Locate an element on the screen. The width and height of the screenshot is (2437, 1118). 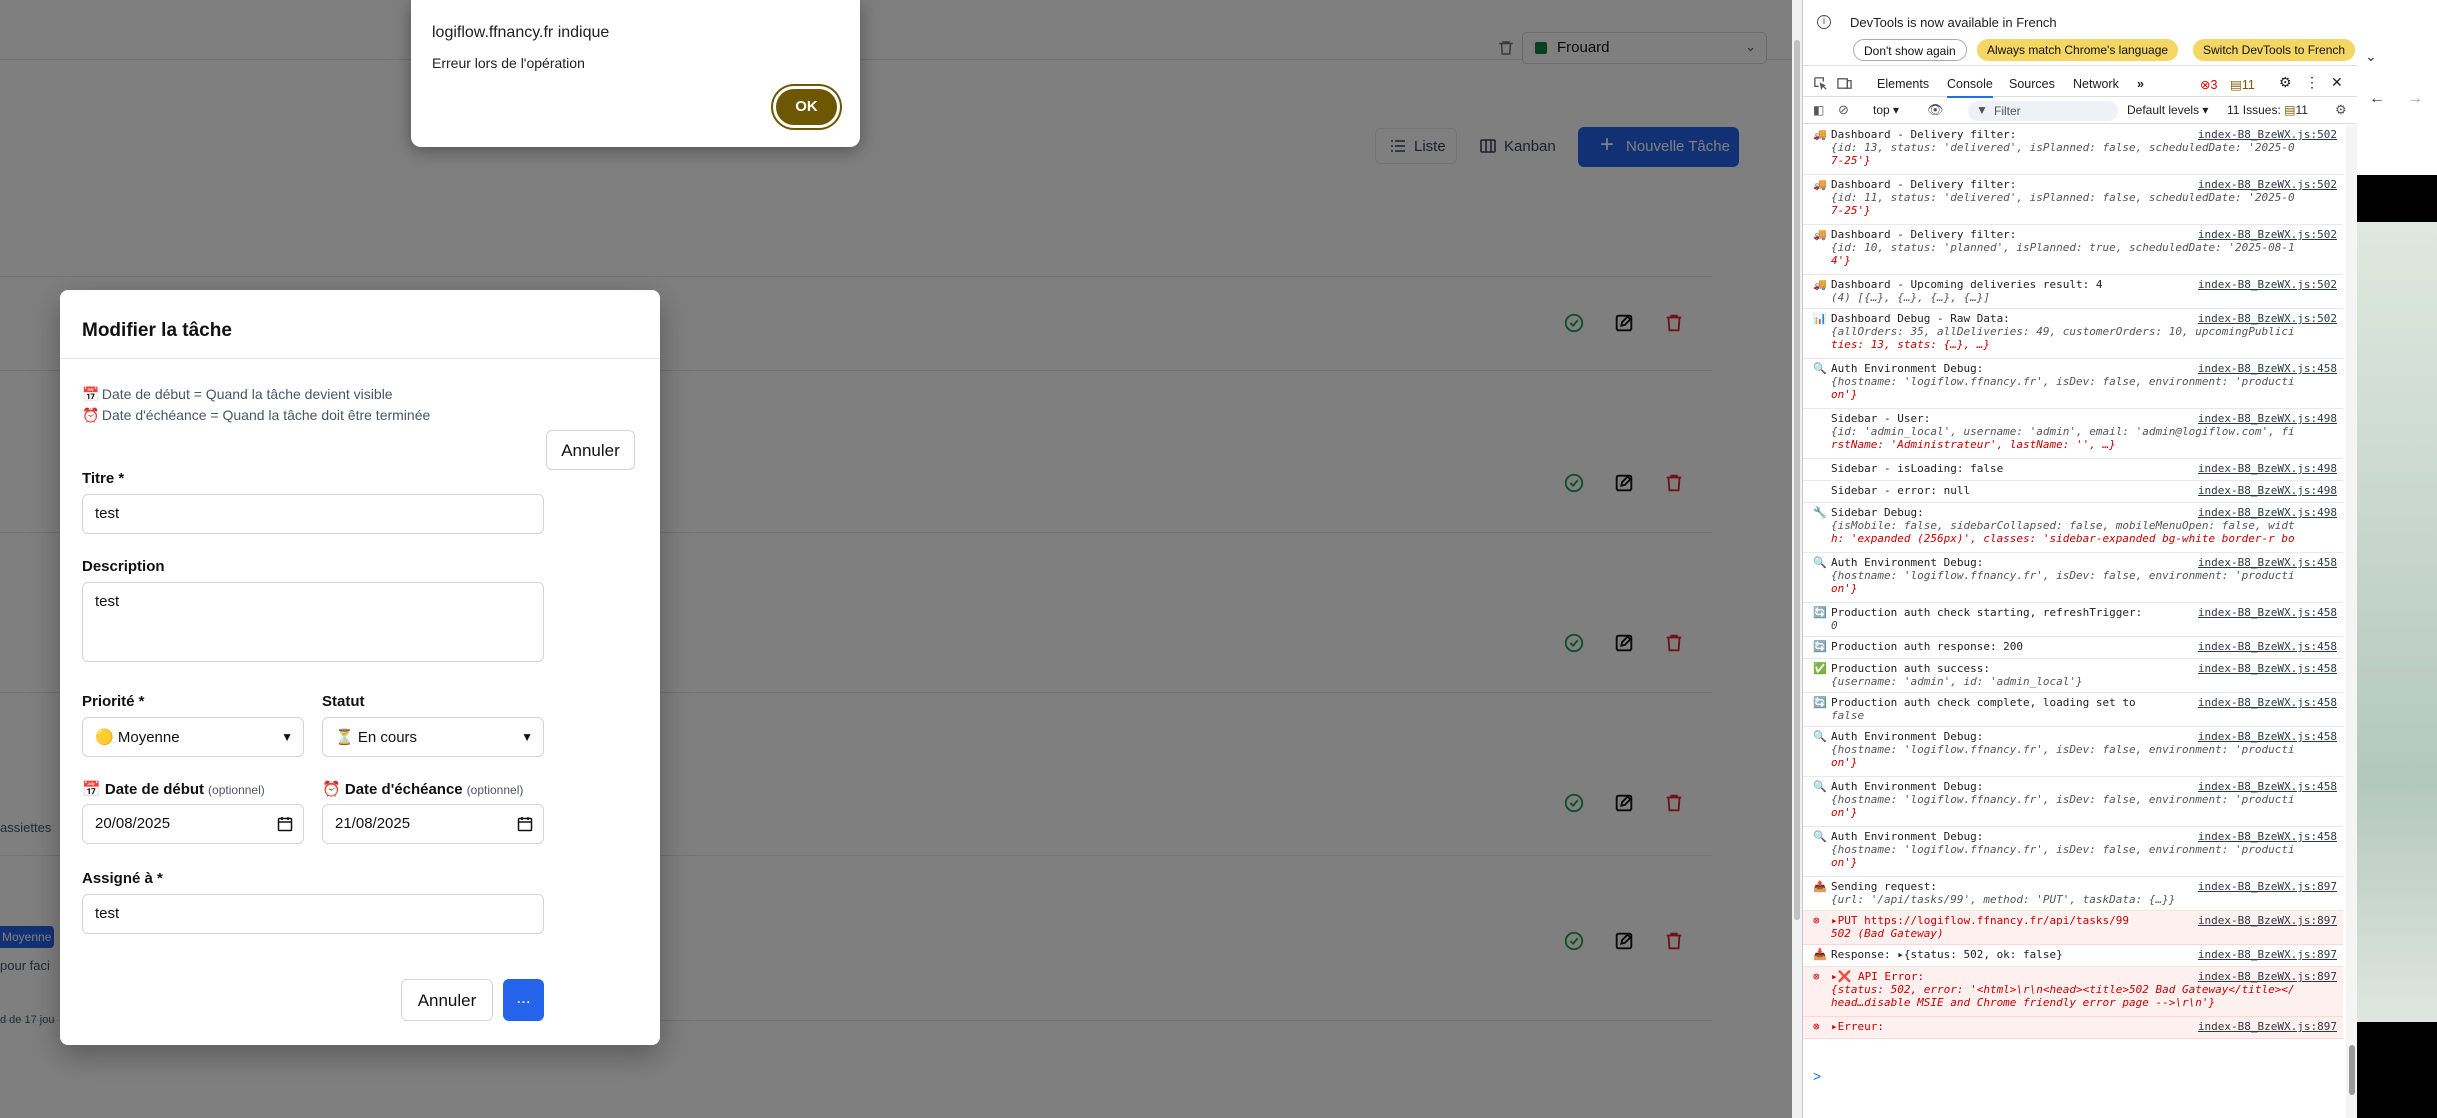
due-date-input: 21/08/2025 is located at coordinates (433, 824).